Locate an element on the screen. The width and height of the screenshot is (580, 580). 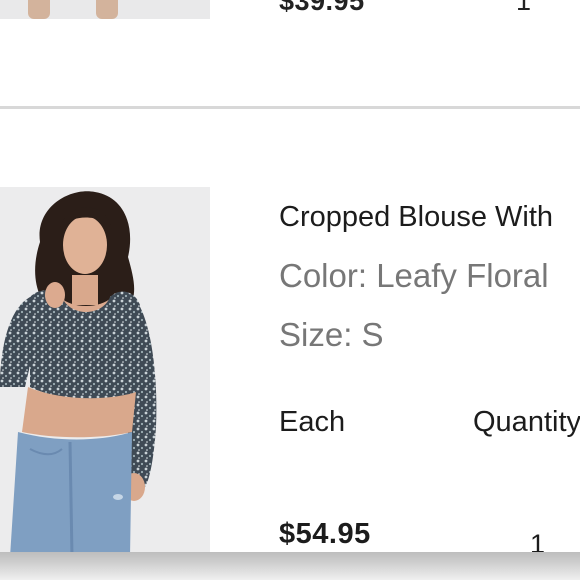
previous-item-quantity: 1 is located at coordinates (524, 8).